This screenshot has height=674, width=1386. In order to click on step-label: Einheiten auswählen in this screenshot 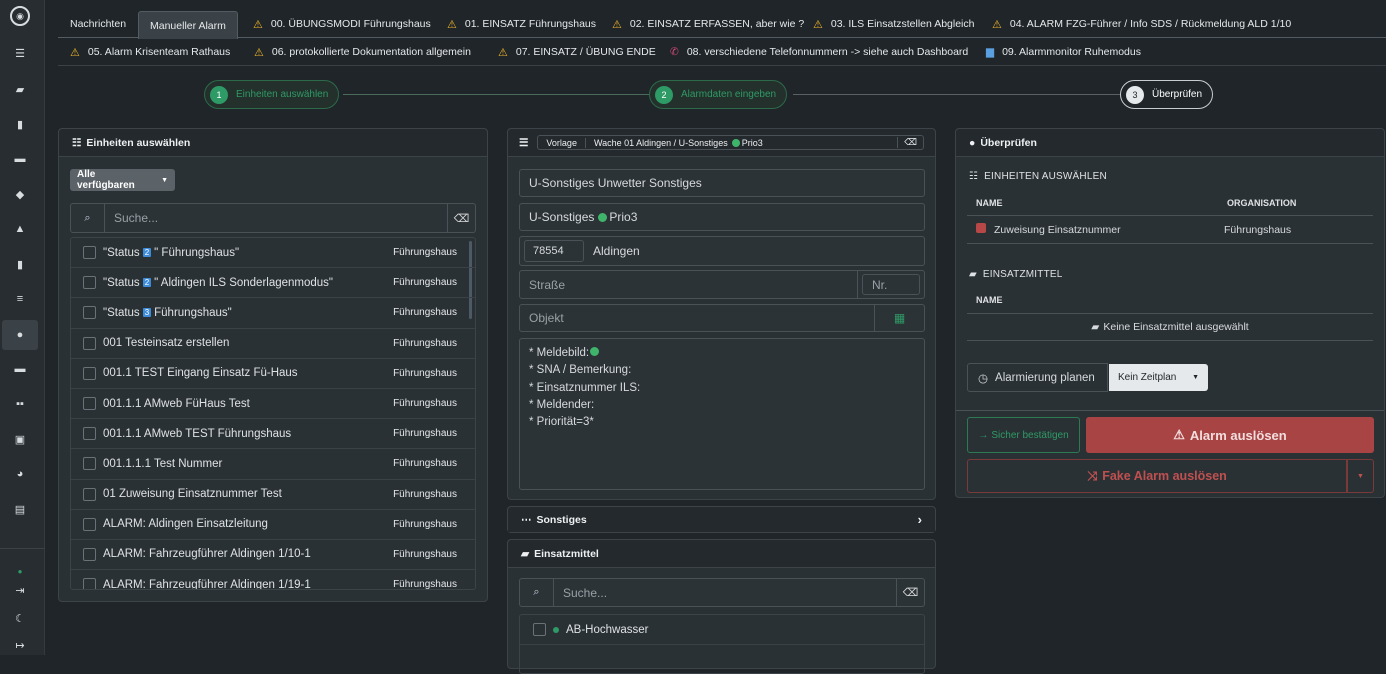, I will do `click(282, 94)`.